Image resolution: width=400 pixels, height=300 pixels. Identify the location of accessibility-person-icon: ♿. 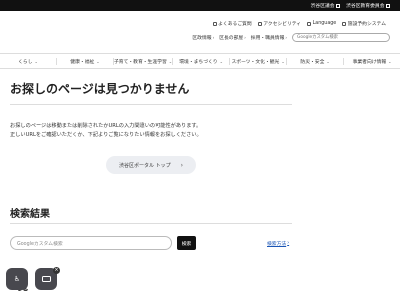
(17, 278).